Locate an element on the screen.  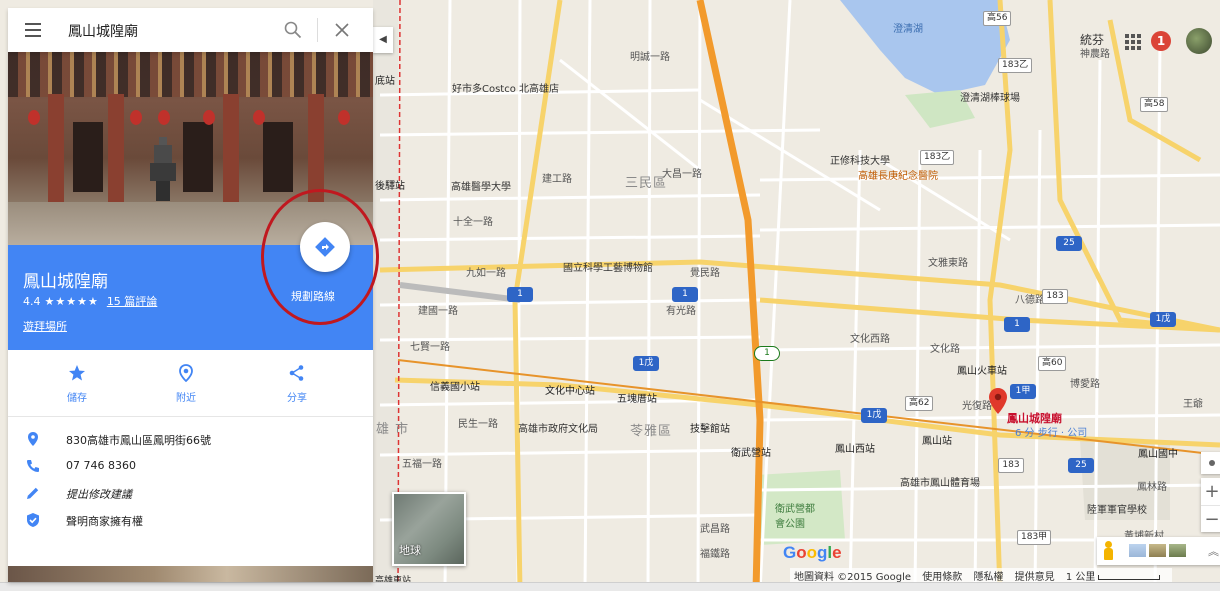
scale-bar is located at coordinates (1129, 577).